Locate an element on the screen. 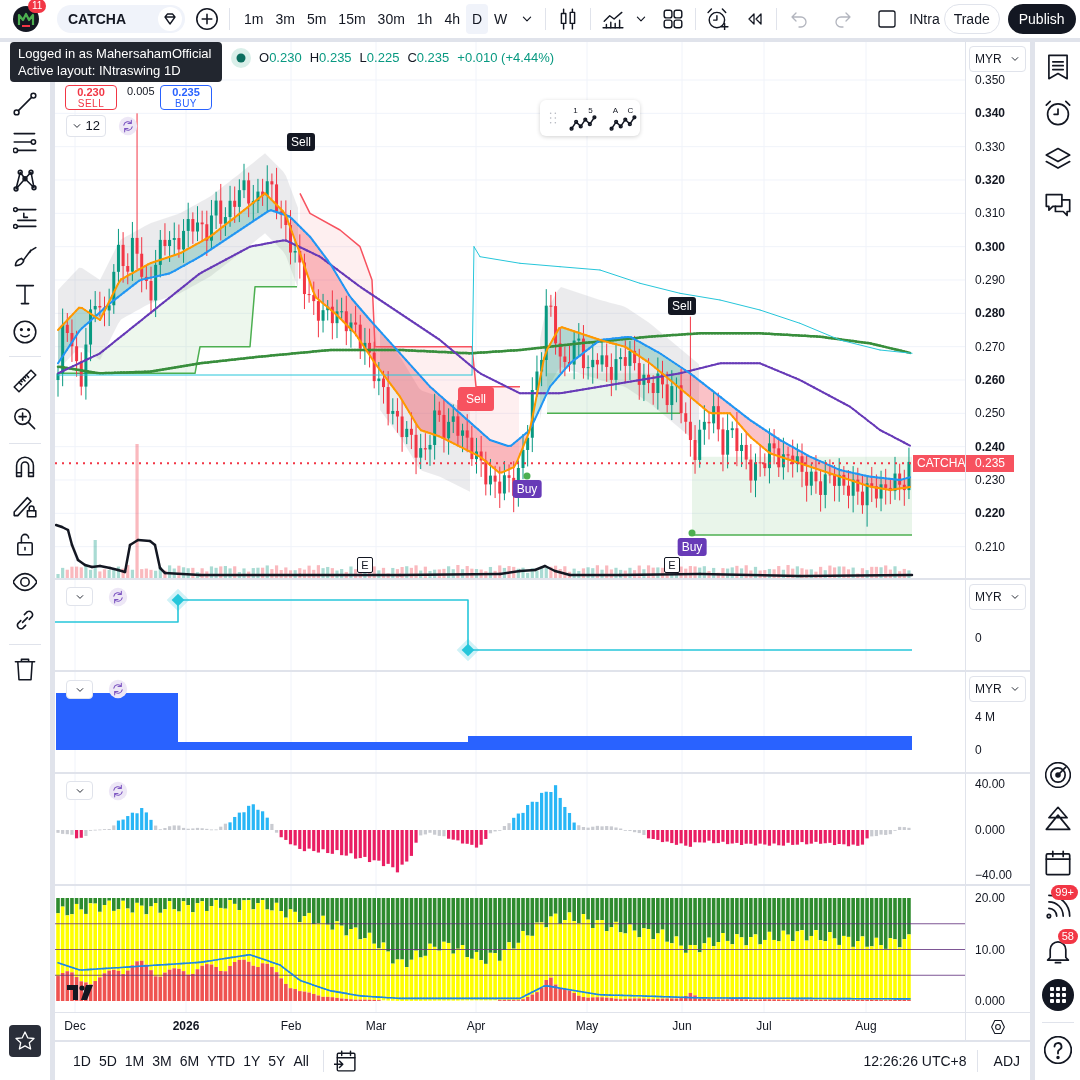  indicators-toggle: 12 is located at coordinates (86, 126).